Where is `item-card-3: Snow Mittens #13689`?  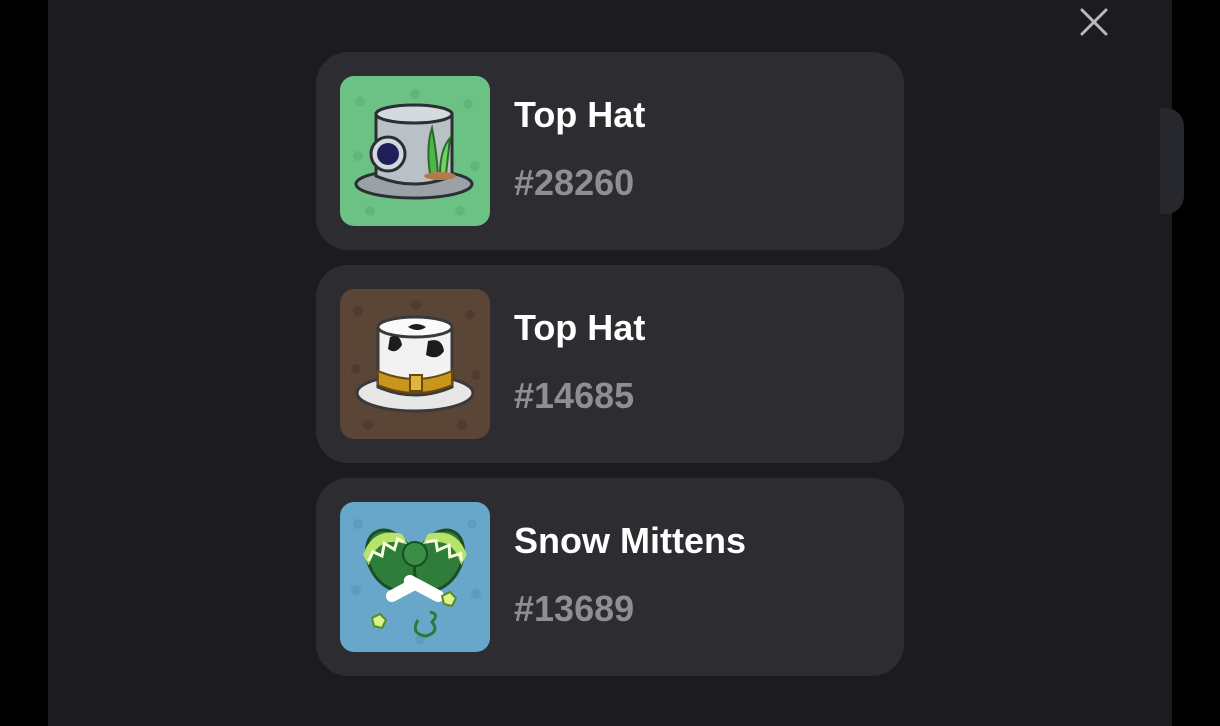
item-card-3: Snow Mittens #13689 is located at coordinates (610, 577).